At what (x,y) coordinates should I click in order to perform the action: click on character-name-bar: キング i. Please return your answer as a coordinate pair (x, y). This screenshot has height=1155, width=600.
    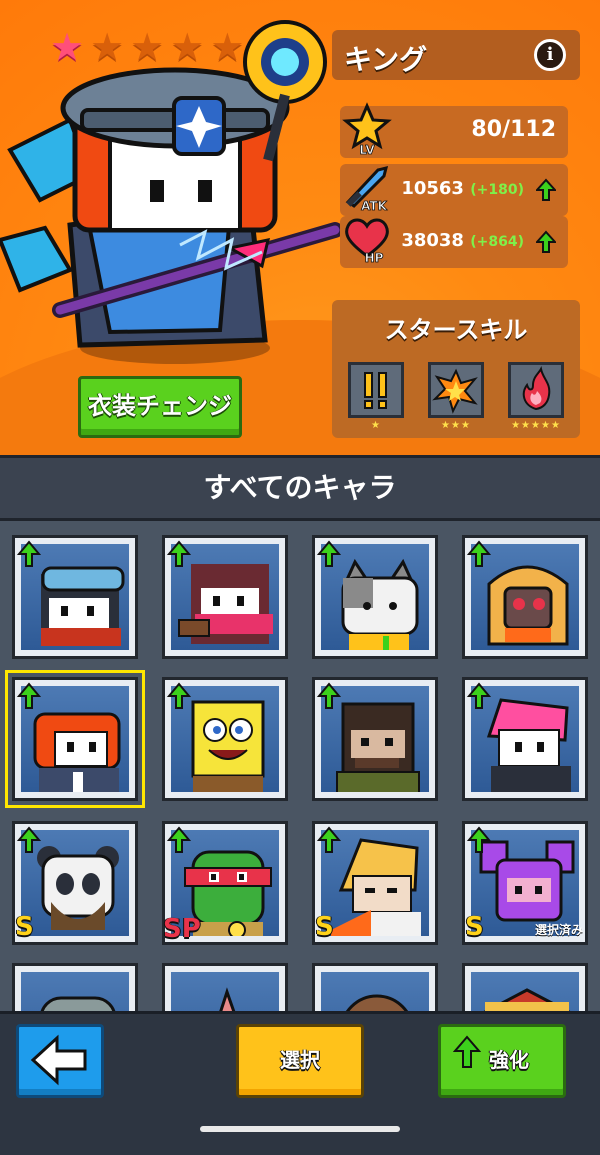
    Looking at the image, I should click on (456, 55).